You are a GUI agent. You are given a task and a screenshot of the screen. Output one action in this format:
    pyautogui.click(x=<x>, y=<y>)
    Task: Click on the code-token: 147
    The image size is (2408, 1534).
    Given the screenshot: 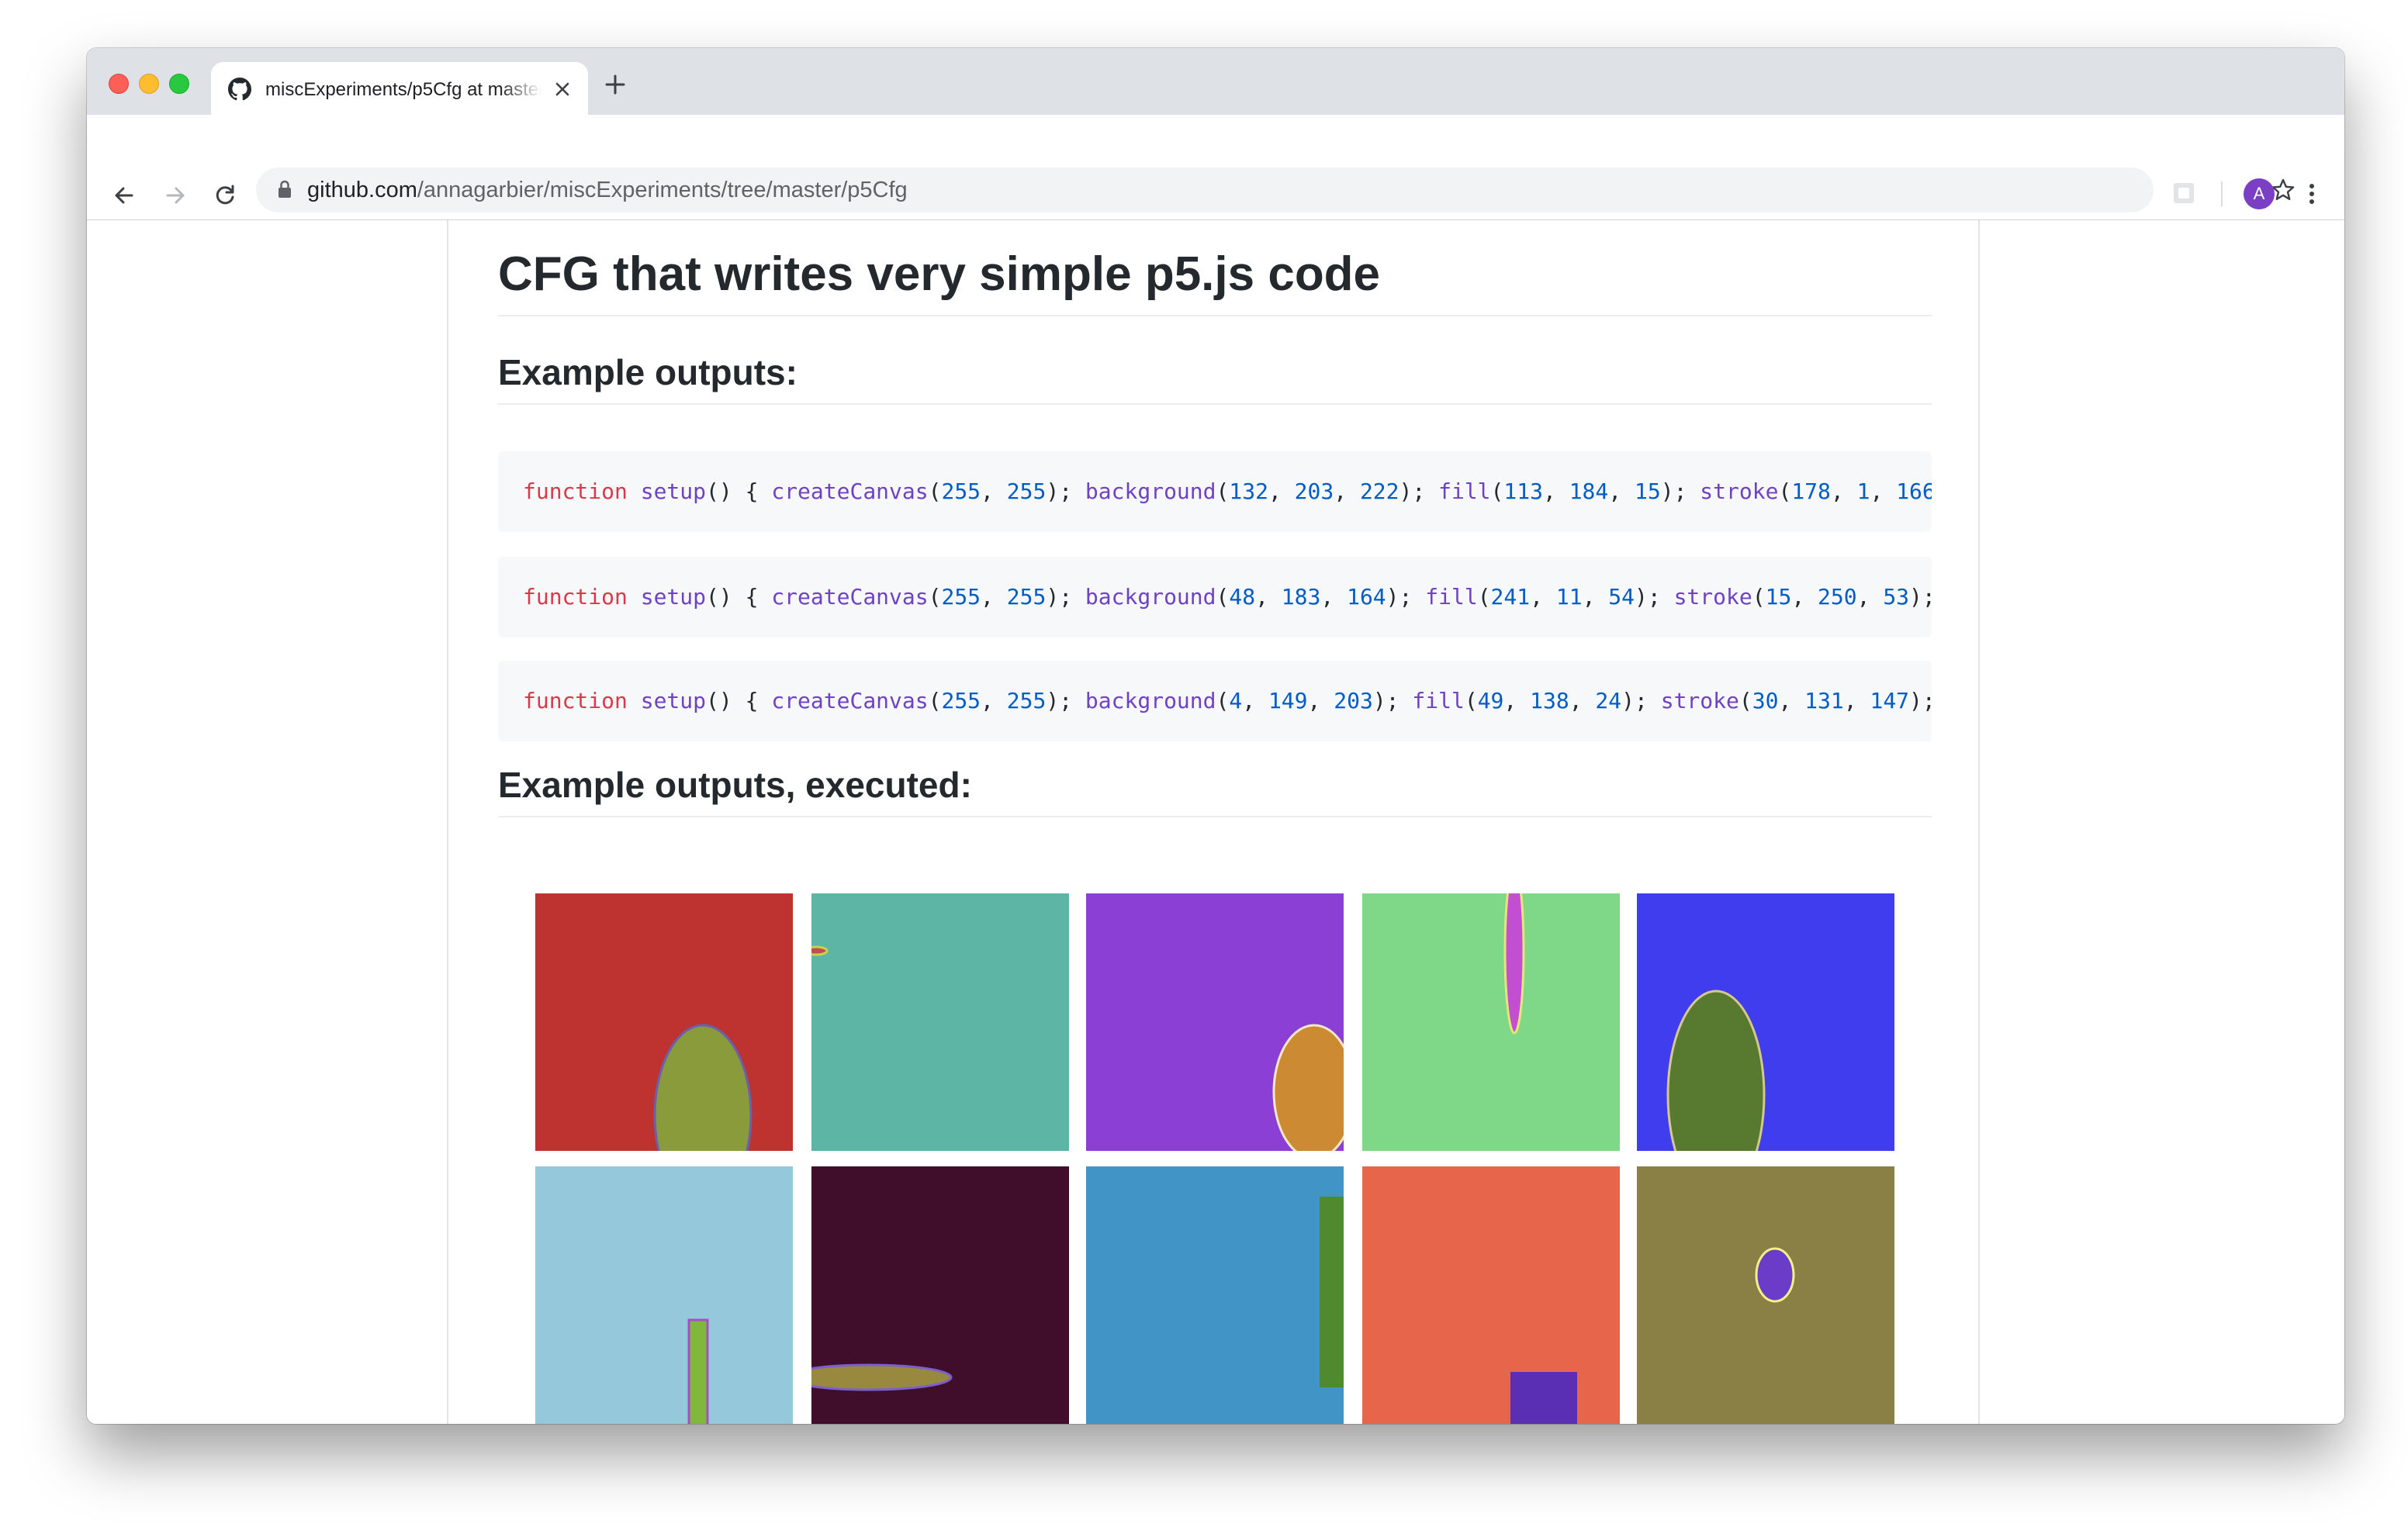 What is the action you would take?
    pyautogui.click(x=1890, y=700)
    